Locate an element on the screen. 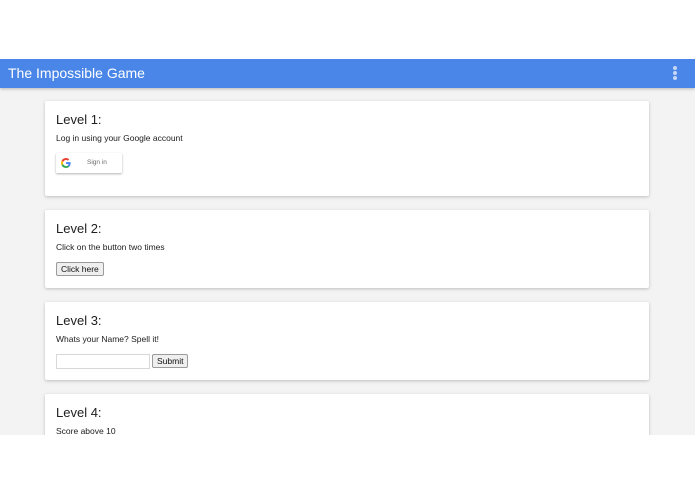 This screenshot has height=494, width=695. more-vert-icon is located at coordinates (675, 73).